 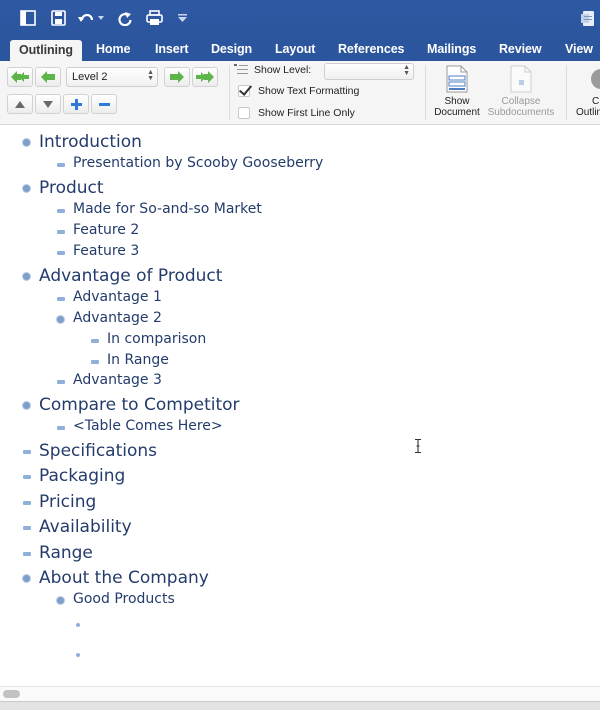 What do you see at coordinates (520, 49) in the screenshot?
I see `tab-review: Review` at bounding box center [520, 49].